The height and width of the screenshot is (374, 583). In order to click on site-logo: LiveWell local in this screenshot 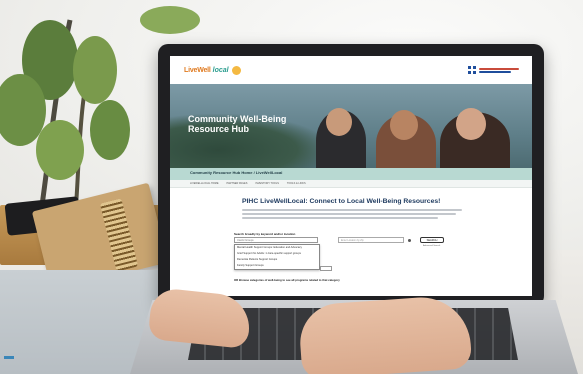, I will do `click(212, 70)`.